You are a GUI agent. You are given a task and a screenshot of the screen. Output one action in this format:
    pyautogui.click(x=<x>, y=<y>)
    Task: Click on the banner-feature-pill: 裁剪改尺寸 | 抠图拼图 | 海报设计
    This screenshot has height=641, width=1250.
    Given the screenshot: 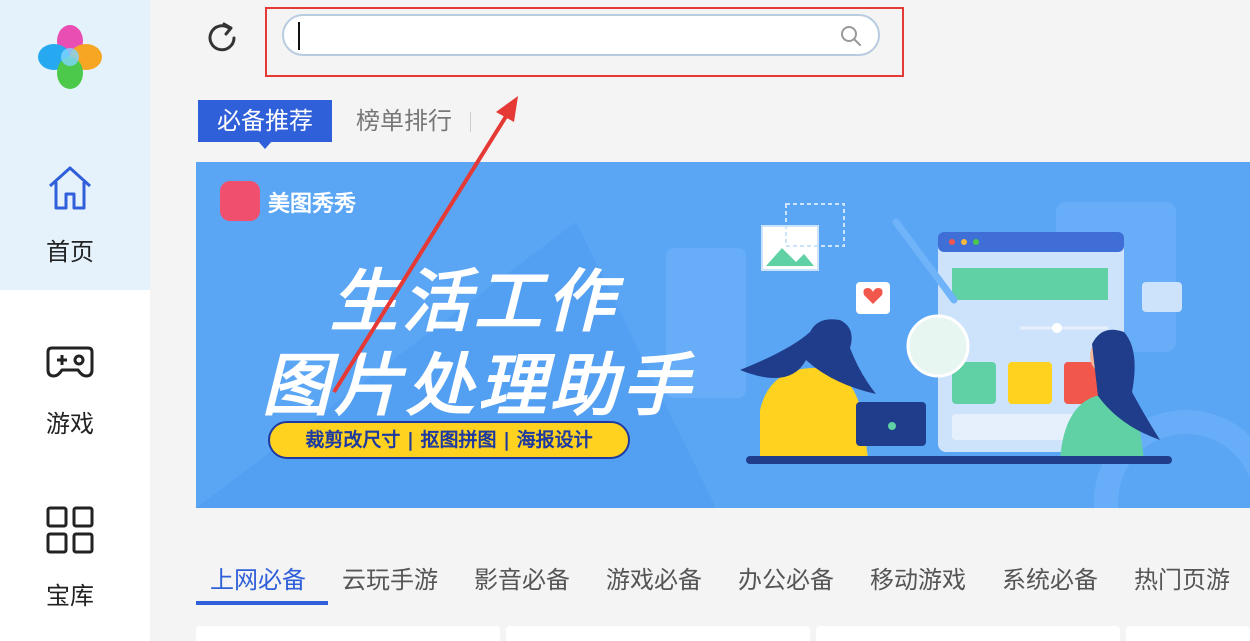 What is the action you would take?
    pyautogui.click(x=449, y=440)
    